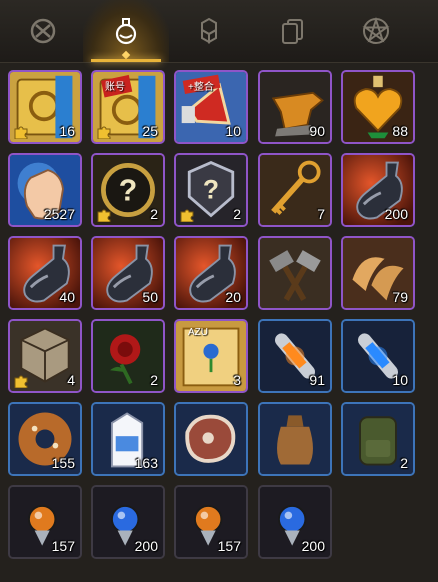  What do you see at coordinates (67, 297) in the screenshot?
I see `item-quantity: 40` at bounding box center [67, 297].